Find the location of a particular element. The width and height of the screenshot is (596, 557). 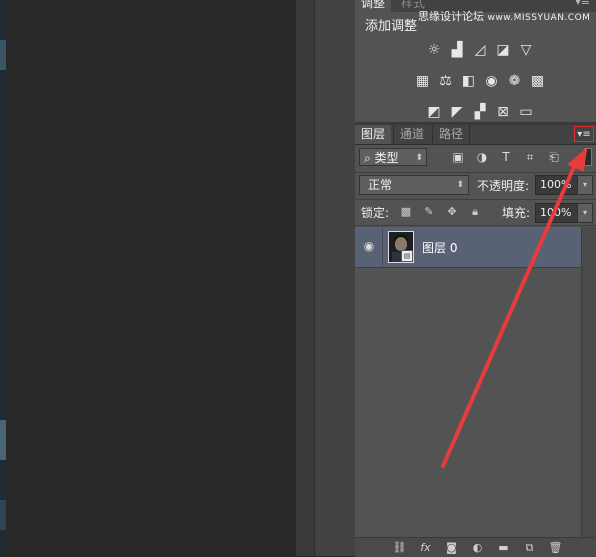

tab-adjustments: 调整 is located at coordinates (373, 6).